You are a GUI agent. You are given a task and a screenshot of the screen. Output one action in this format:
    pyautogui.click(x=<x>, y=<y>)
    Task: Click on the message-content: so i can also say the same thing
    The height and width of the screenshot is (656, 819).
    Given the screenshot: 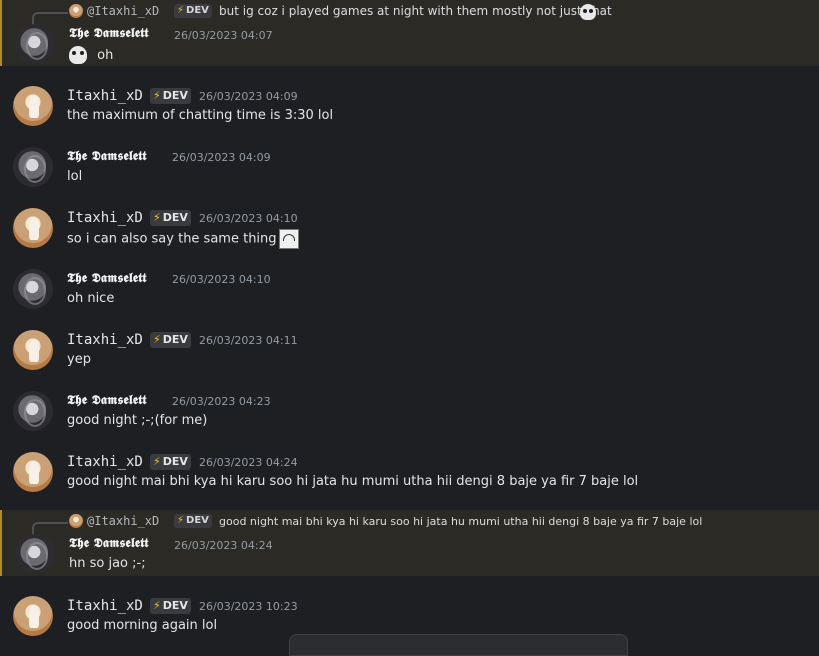 What is the action you would take?
    pyautogui.click(x=172, y=239)
    